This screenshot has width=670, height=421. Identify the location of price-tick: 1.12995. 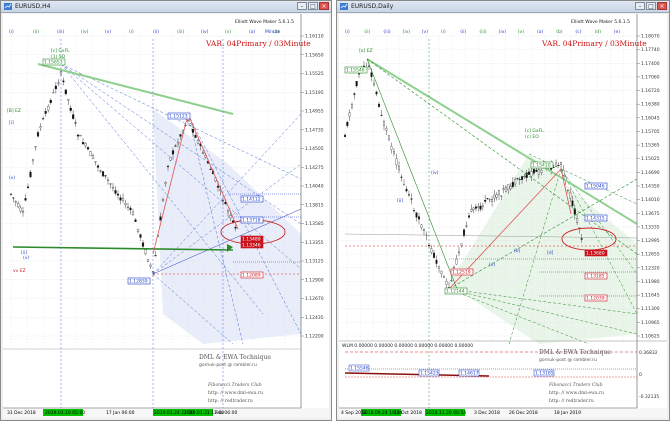
(650, 241).